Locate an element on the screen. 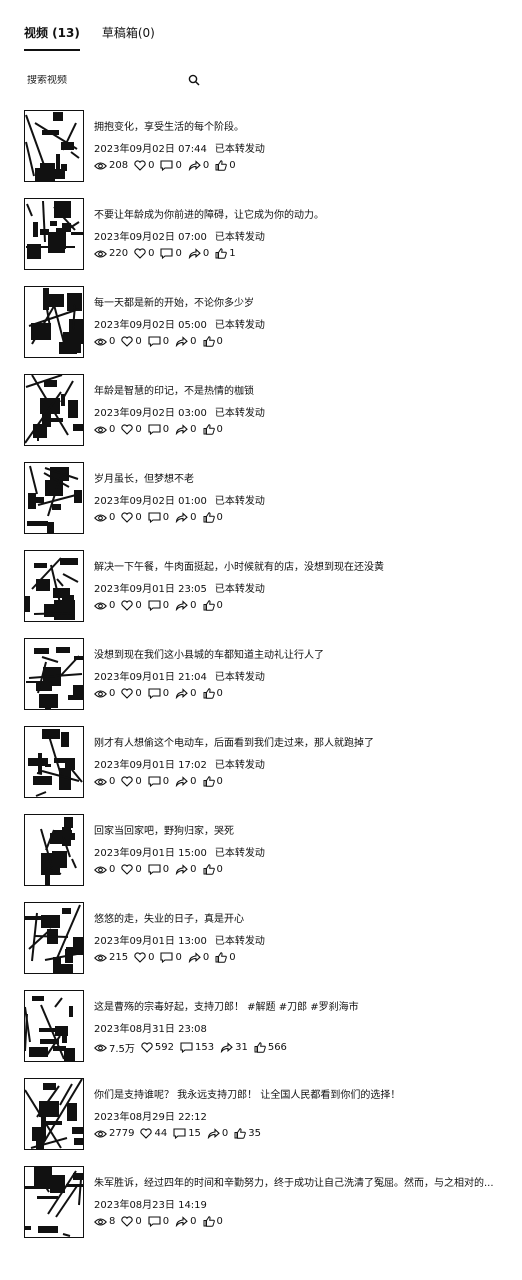  video-title: 回家当回家吧，野狗归家，哭死 is located at coordinates (164, 829).